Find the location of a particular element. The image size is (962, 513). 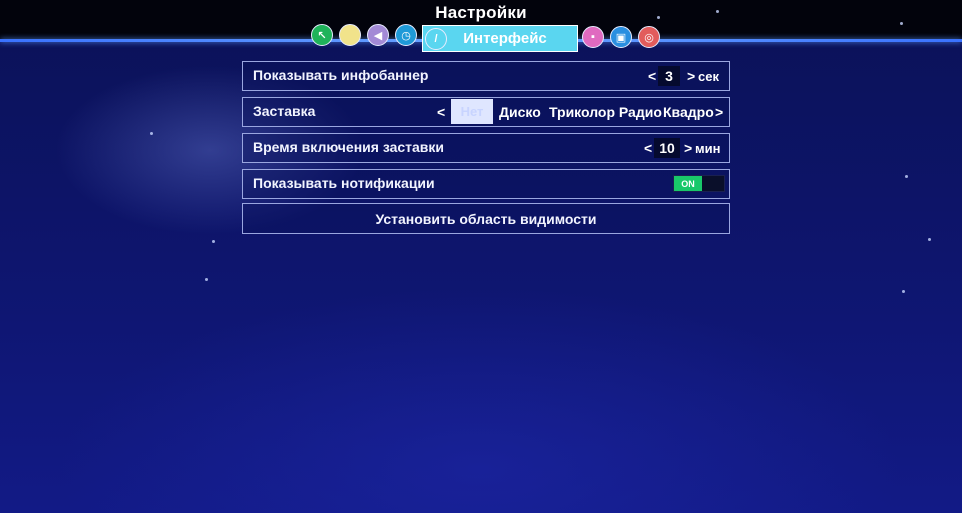

notifications-toggle: ON is located at coordinates (699, 183).